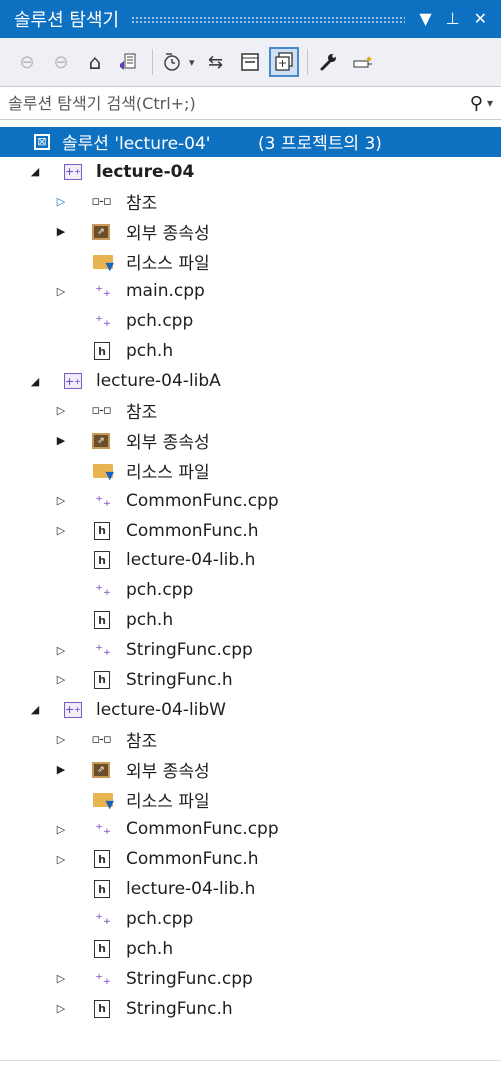 The height and width of the screenshot is (1068, 501). What do you see at coordinates (95, 62) in the screenshot?
I see `home-icon: ⌂` at bounding box center [95, 62].